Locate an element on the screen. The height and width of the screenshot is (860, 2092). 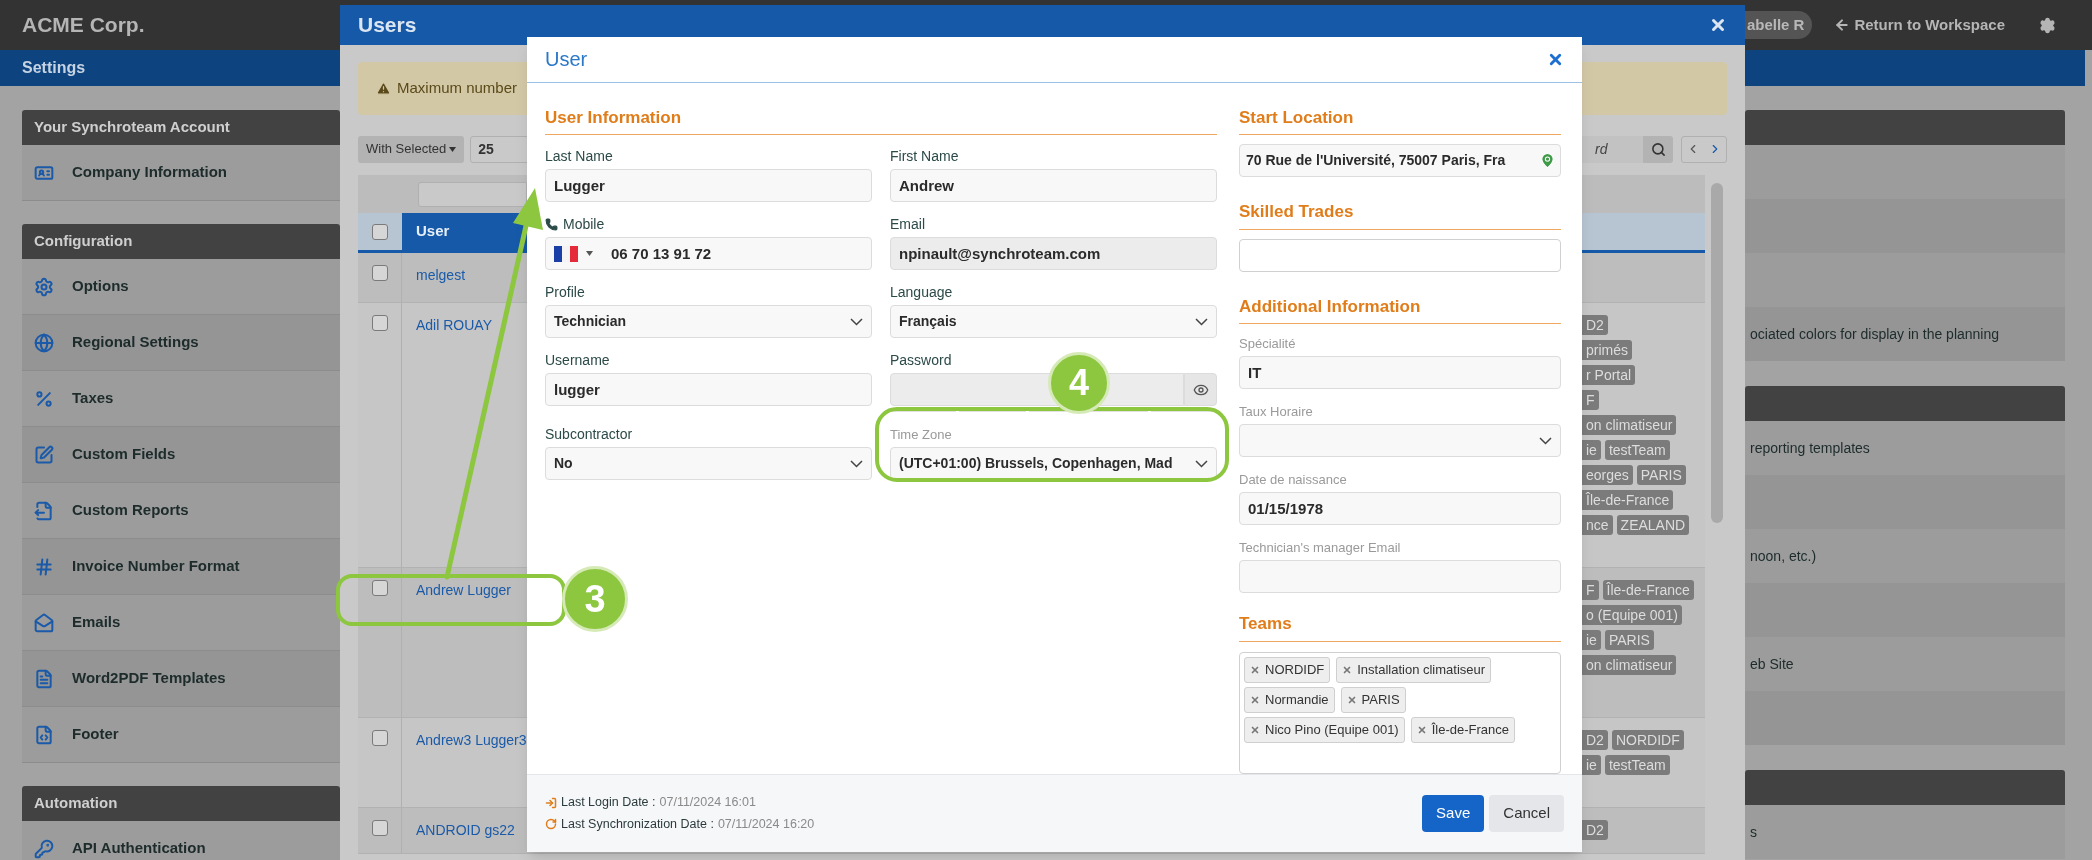
brand-name: ACME Corp. is located at coordinates (83, 25).